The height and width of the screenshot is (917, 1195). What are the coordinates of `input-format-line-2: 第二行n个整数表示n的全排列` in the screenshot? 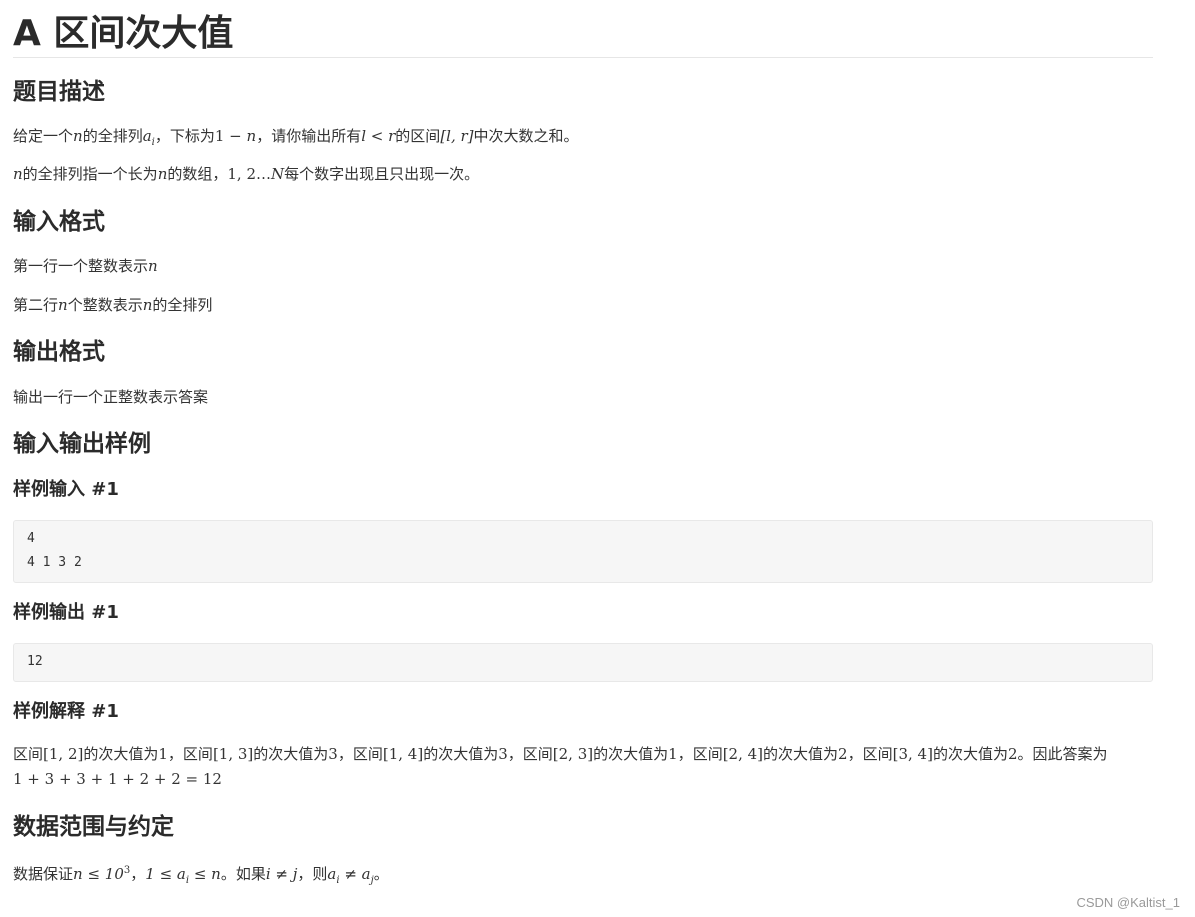 It's located at (112, 305).